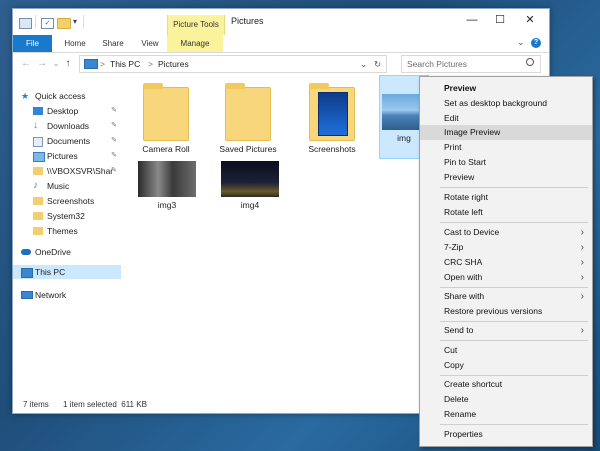 The image size is (600, 451). I want to click on menu-item-send-to: Send to ›, so click(506, 330).